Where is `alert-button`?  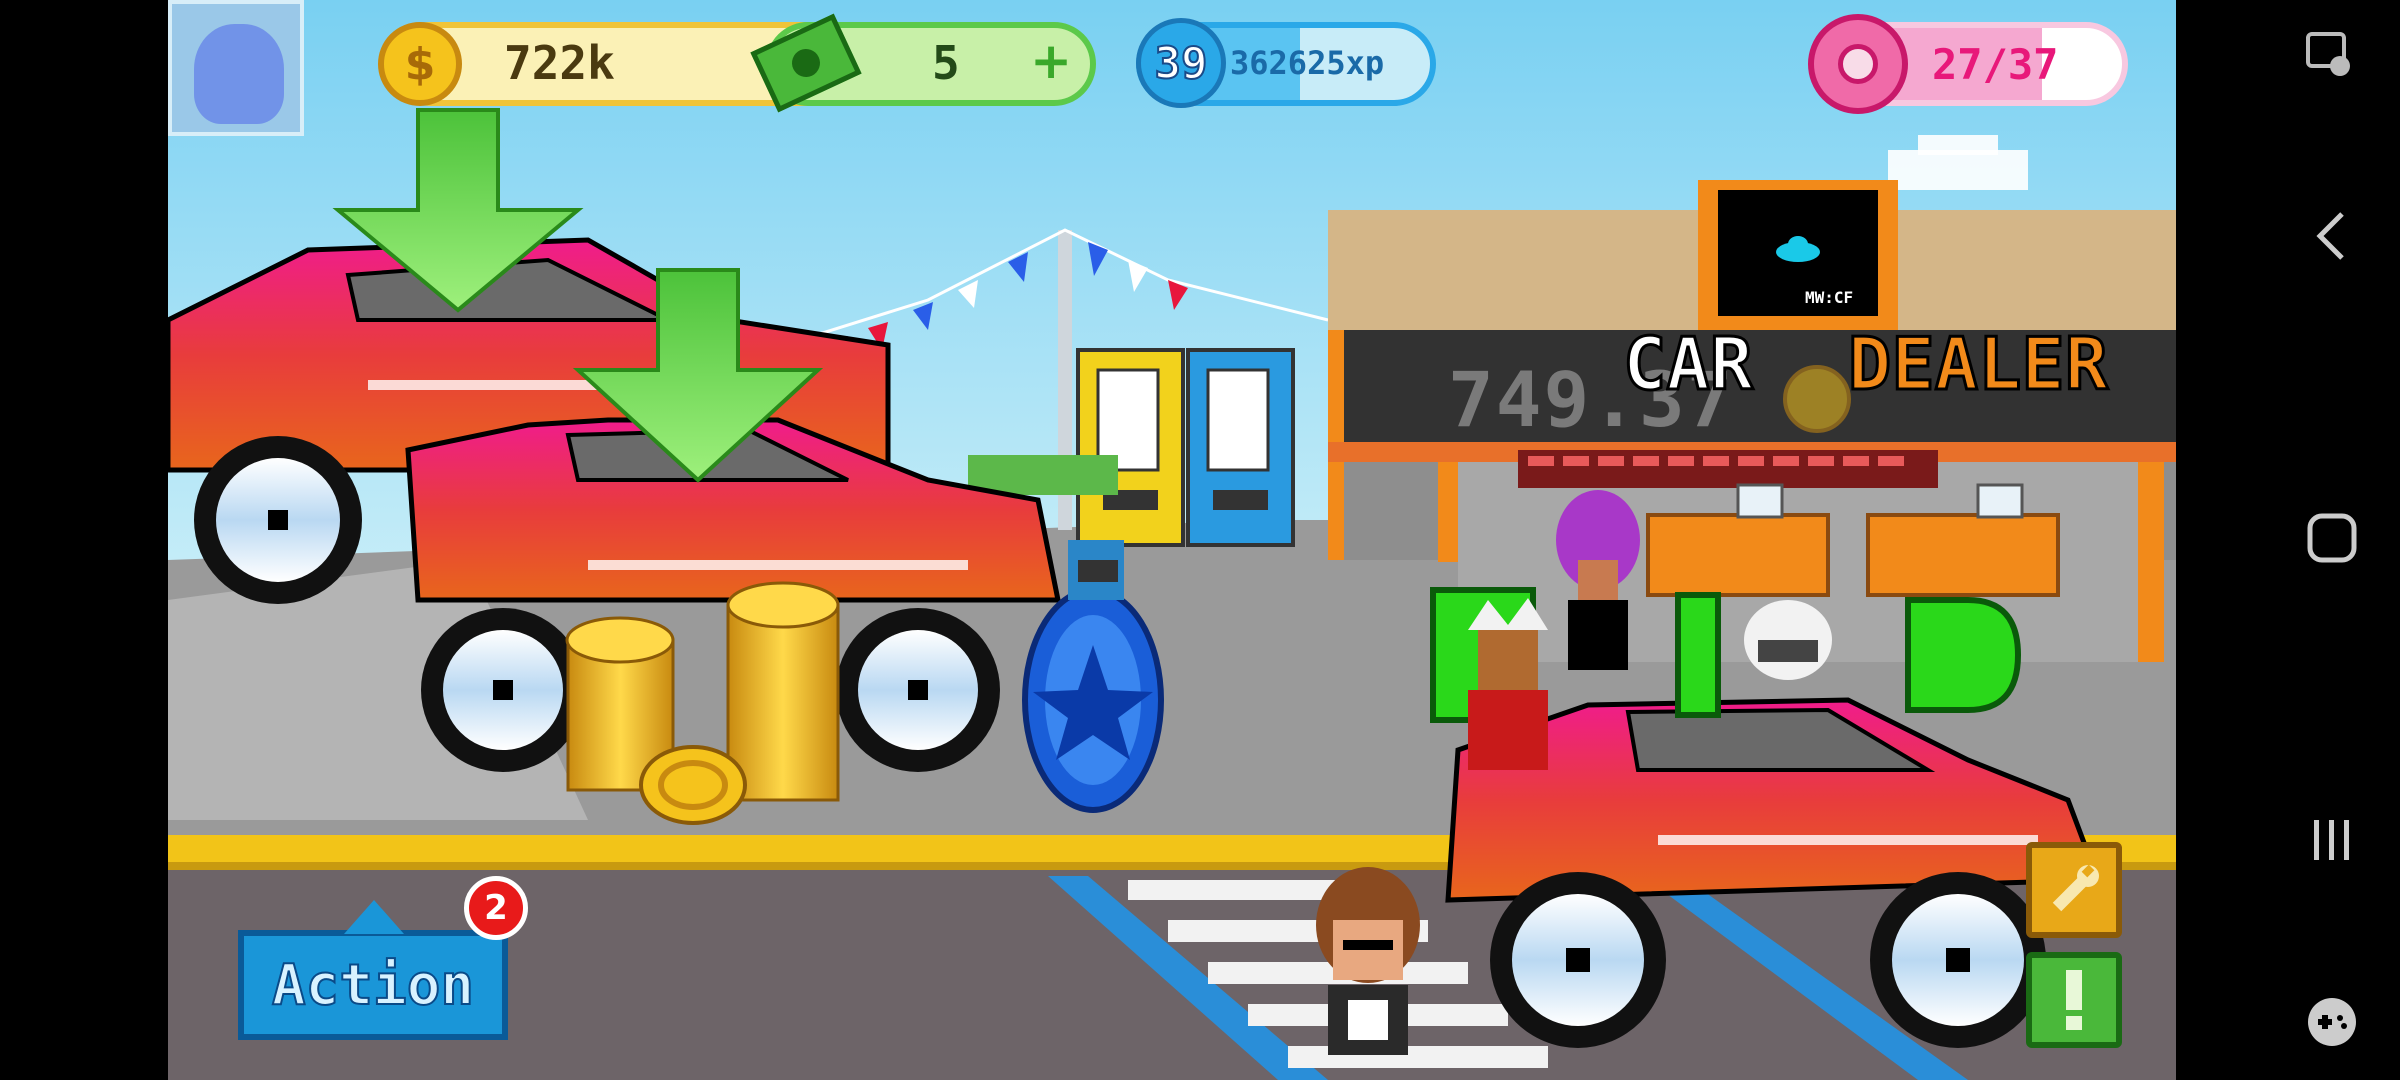 alert-button is located at coordinates (2074, 1000).